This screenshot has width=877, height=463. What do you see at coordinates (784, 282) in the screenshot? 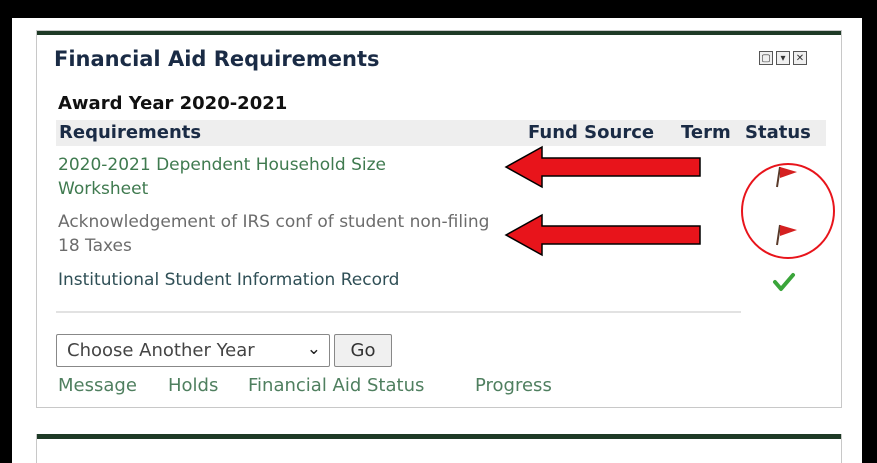
I see `green-check-icon` at bounding box center [784, 282].